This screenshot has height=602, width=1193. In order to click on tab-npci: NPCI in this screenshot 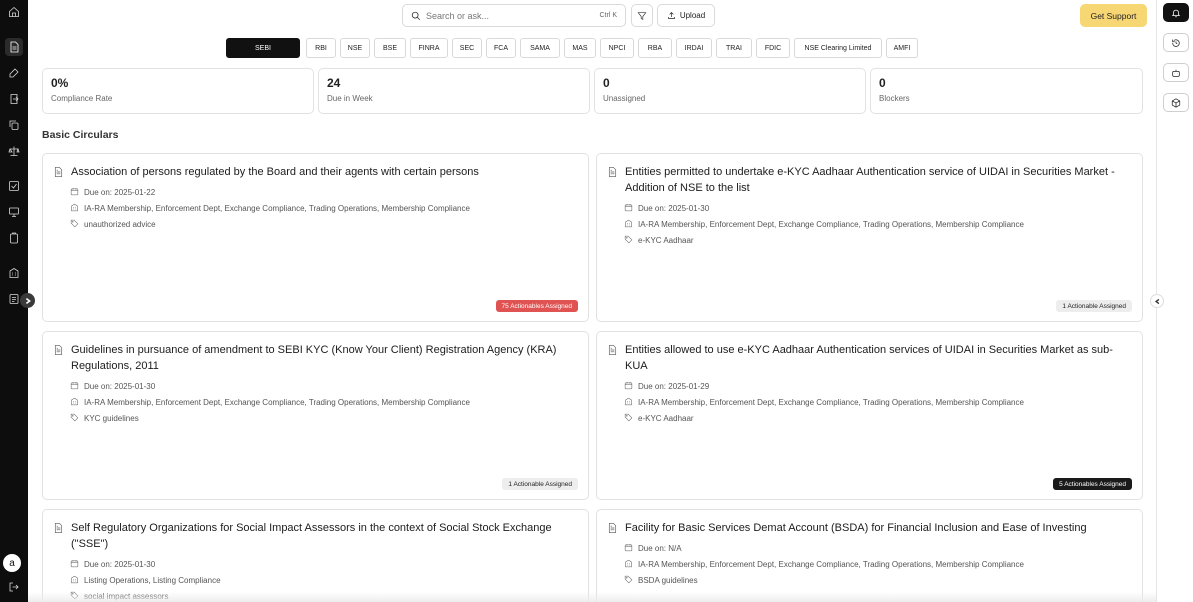, I will do `click(617, 48)`.